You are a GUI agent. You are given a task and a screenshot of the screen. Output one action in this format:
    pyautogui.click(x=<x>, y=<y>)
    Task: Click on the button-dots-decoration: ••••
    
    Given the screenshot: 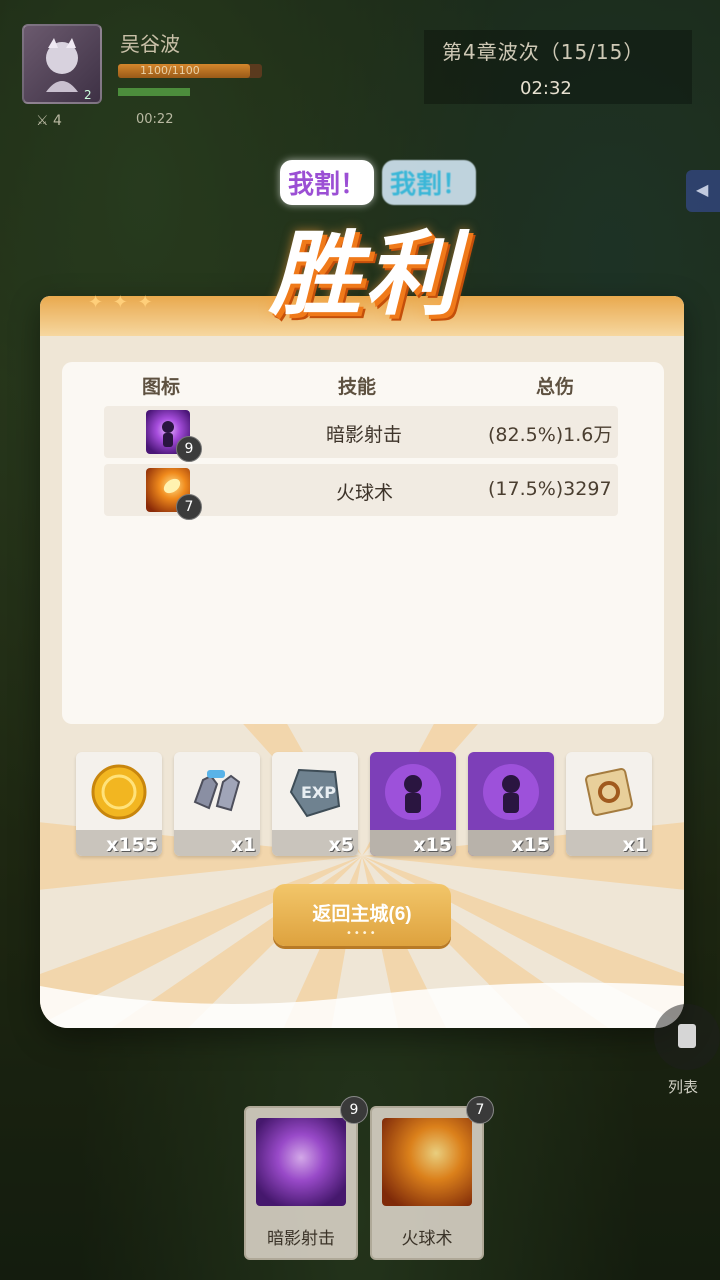 What is the action you would take?
    pyautogui.click(x=362, y=933)
    